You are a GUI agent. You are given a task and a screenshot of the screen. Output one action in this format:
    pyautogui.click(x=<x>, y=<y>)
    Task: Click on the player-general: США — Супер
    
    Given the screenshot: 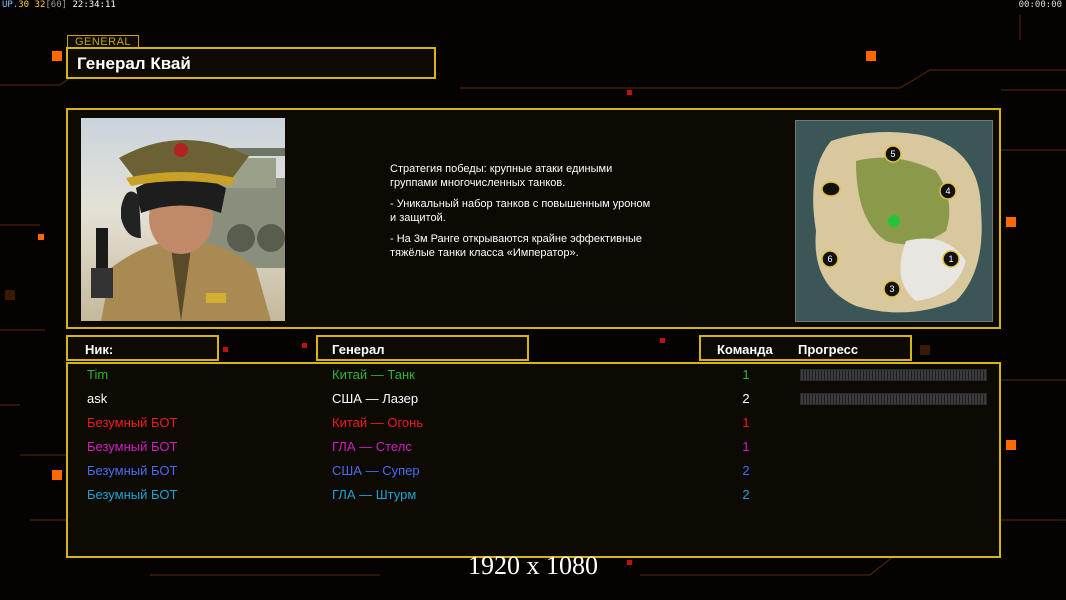 What is the action you would take?
    pyautogui.click(x=376, y=470)
    